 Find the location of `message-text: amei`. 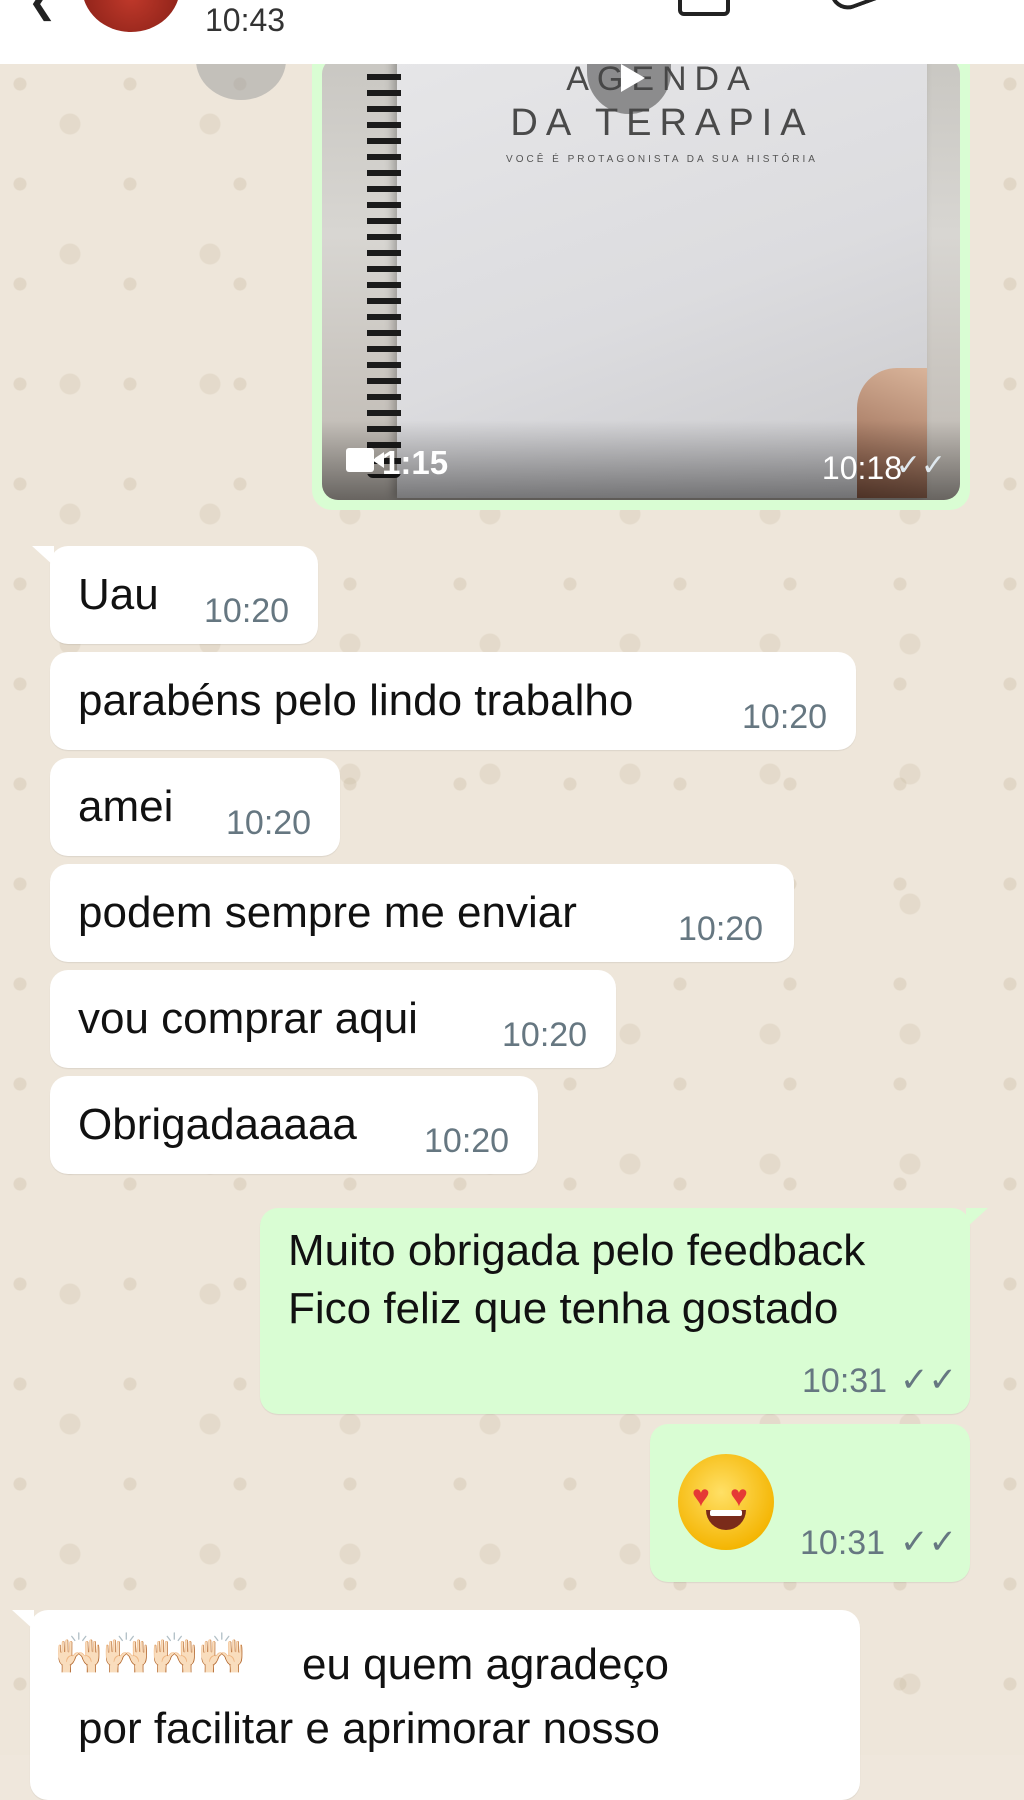

message-text: amei is located at coordinates (126, 806).